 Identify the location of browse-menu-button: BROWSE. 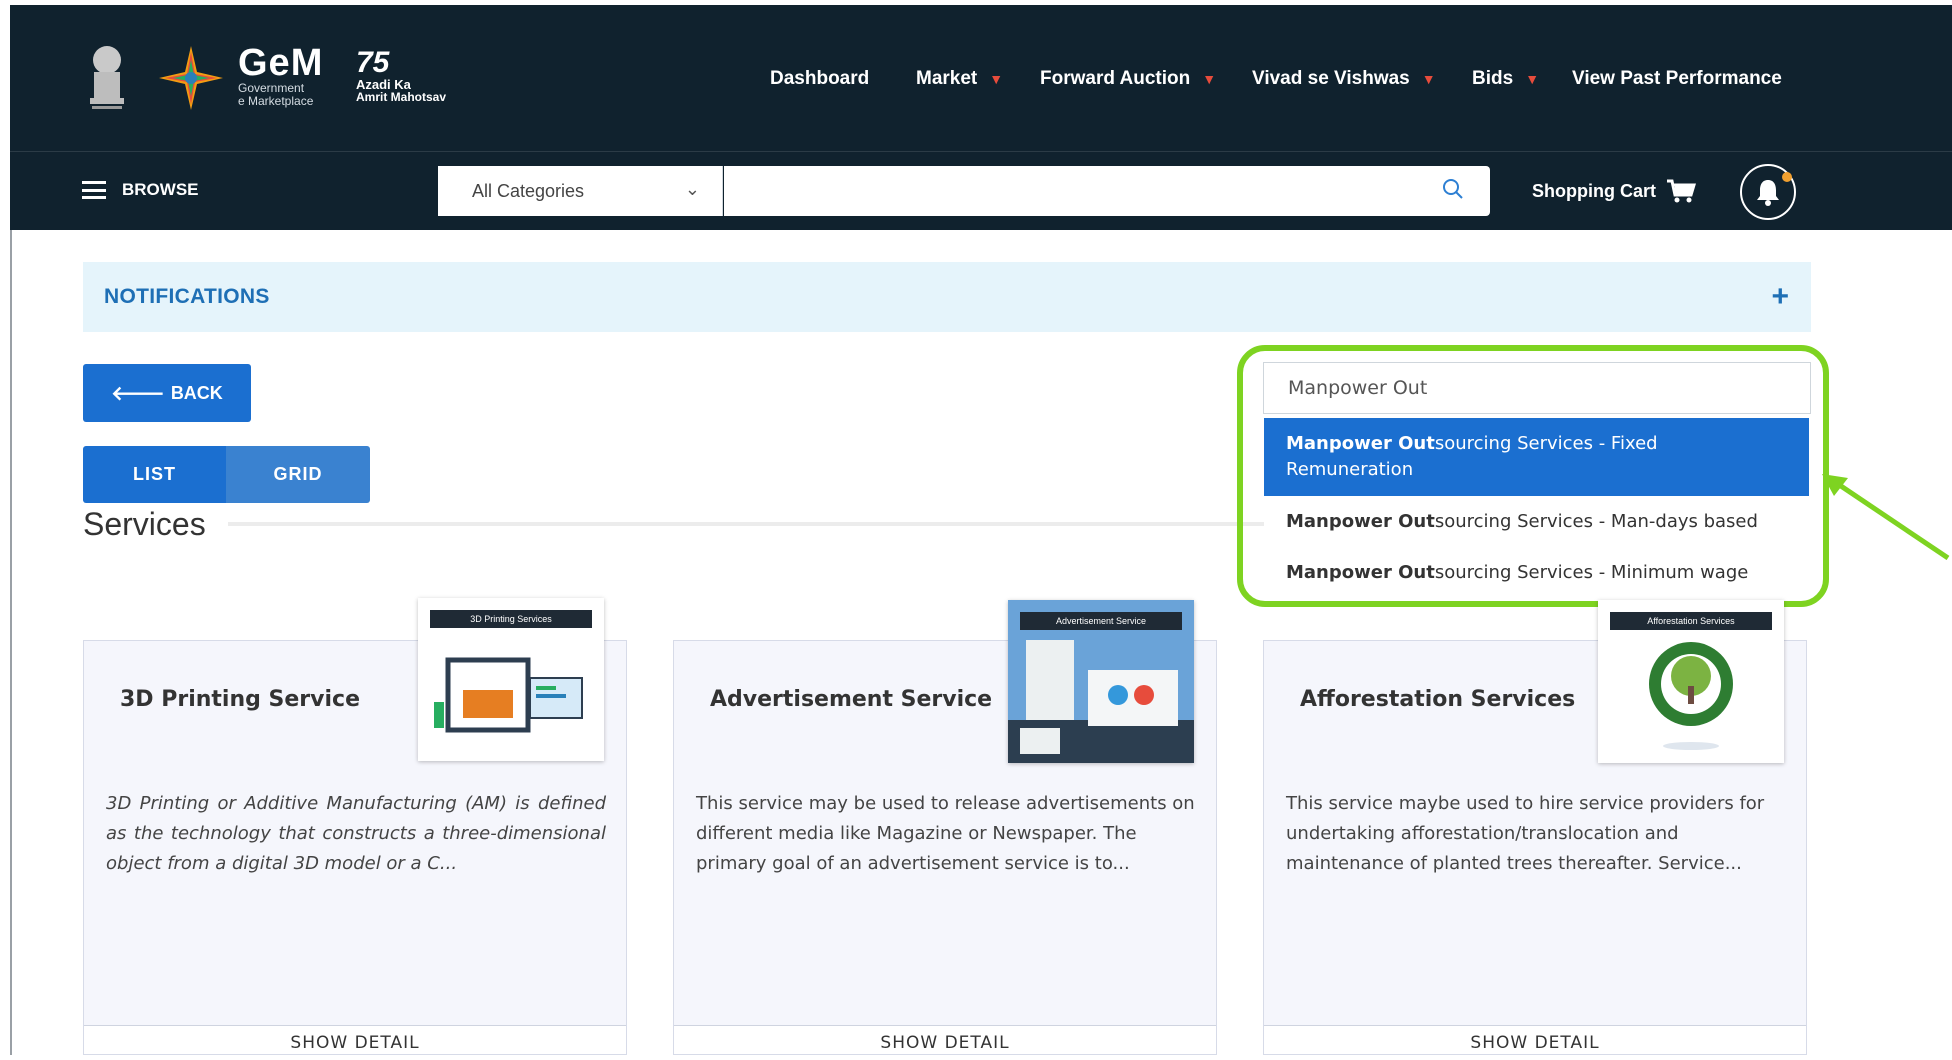
(140, 190).